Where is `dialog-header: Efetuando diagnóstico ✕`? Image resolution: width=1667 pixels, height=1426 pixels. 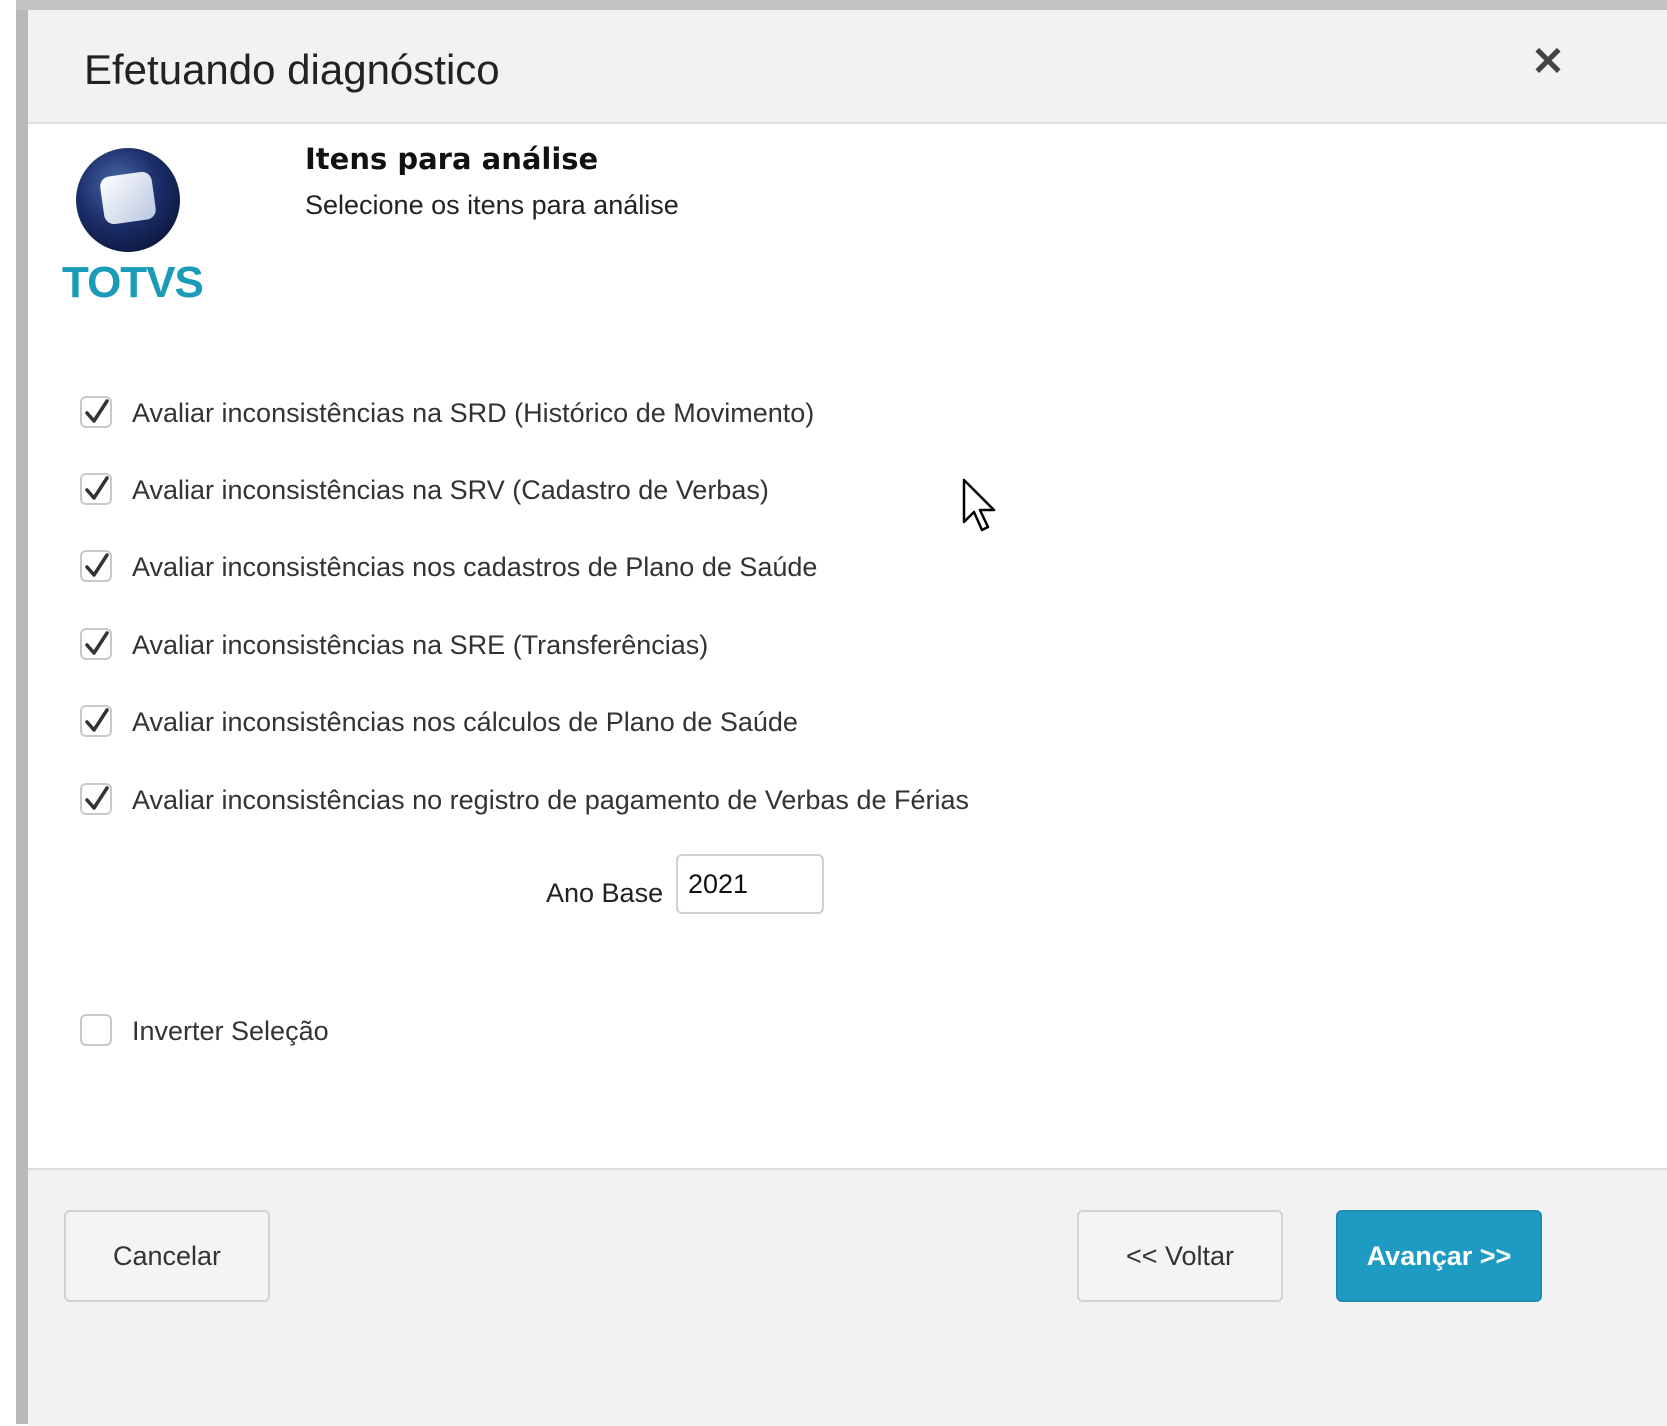
dialog-header: Efetuando diagnóstico ✕ is located at coordinates (847, 67).